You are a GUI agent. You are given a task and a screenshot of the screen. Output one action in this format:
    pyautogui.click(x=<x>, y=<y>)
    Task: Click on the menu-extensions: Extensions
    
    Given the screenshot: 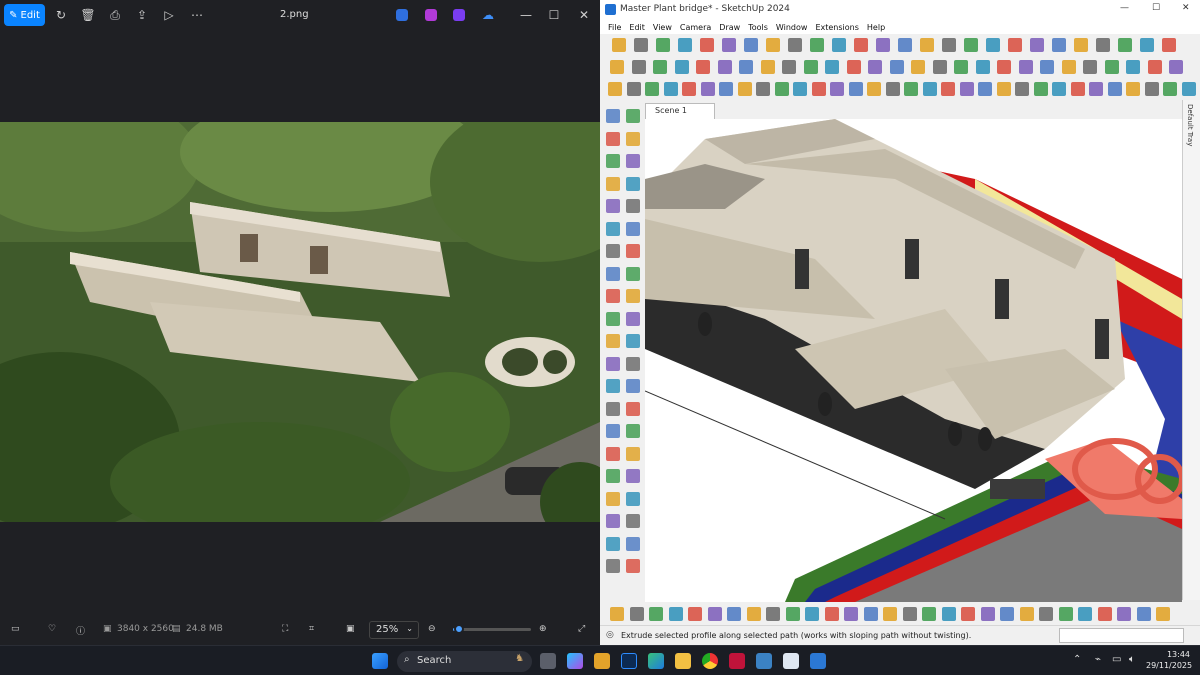 What is the action you would take?
    pyautogui.click(x=836, y=27)
    